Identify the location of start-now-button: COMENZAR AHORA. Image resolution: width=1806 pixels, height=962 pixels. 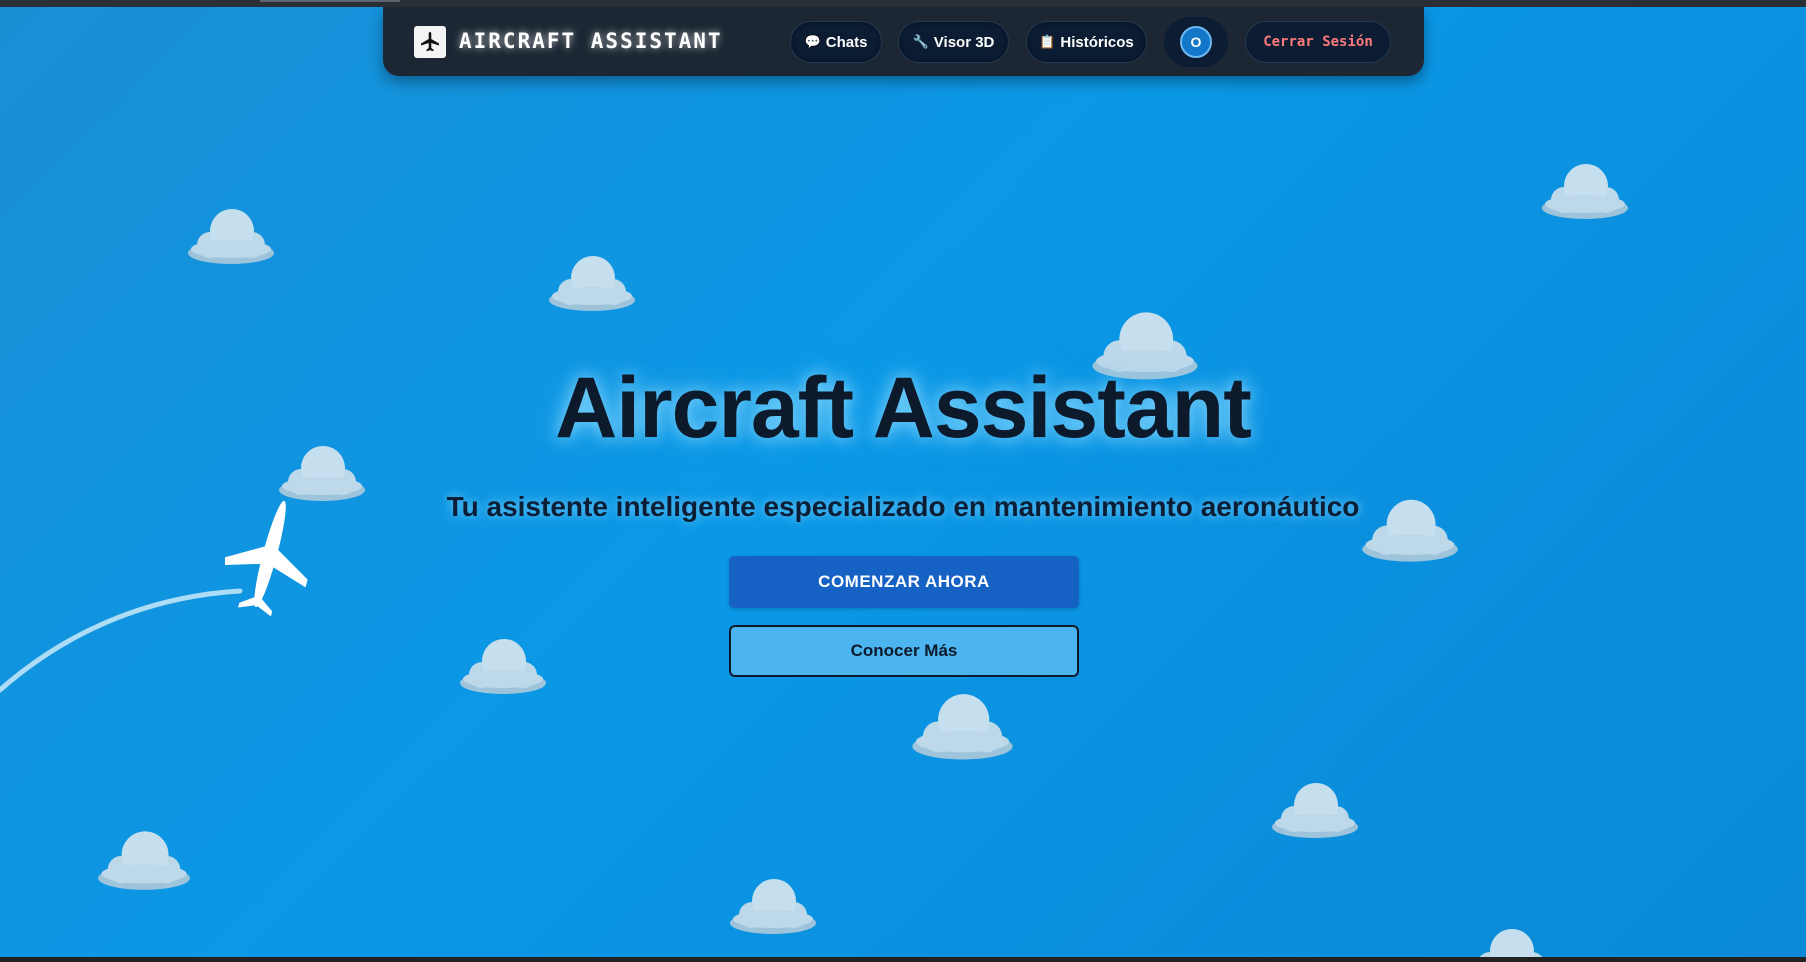
(904, 582).